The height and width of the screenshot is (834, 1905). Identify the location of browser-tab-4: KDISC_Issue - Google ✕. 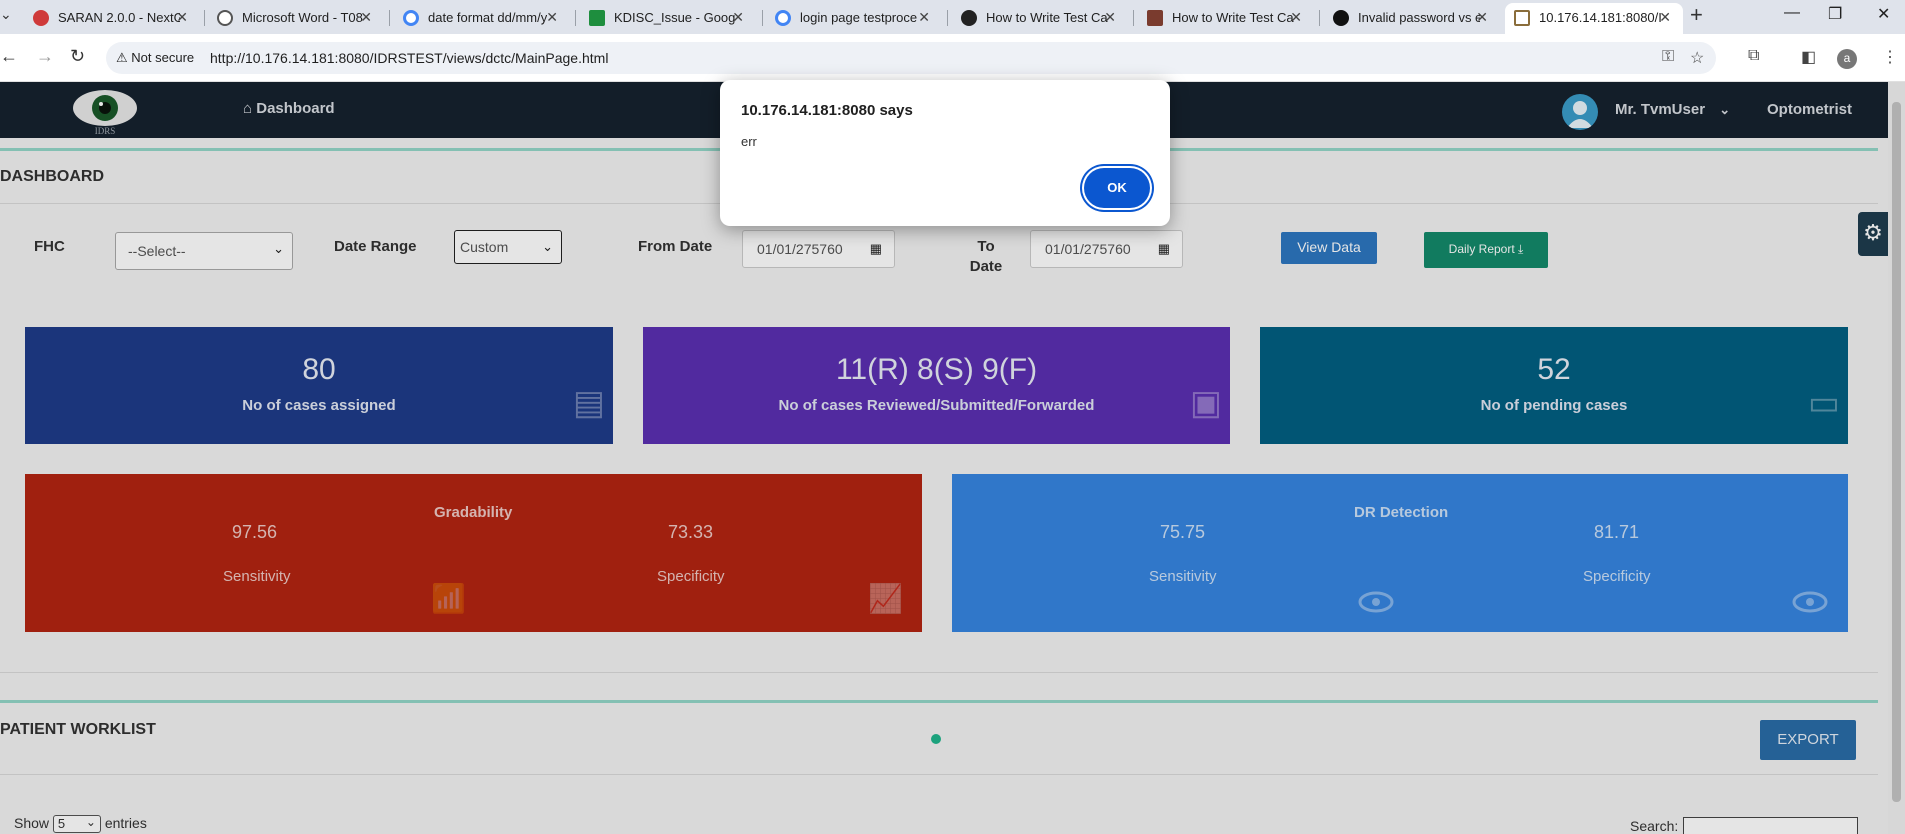
(668, 18).